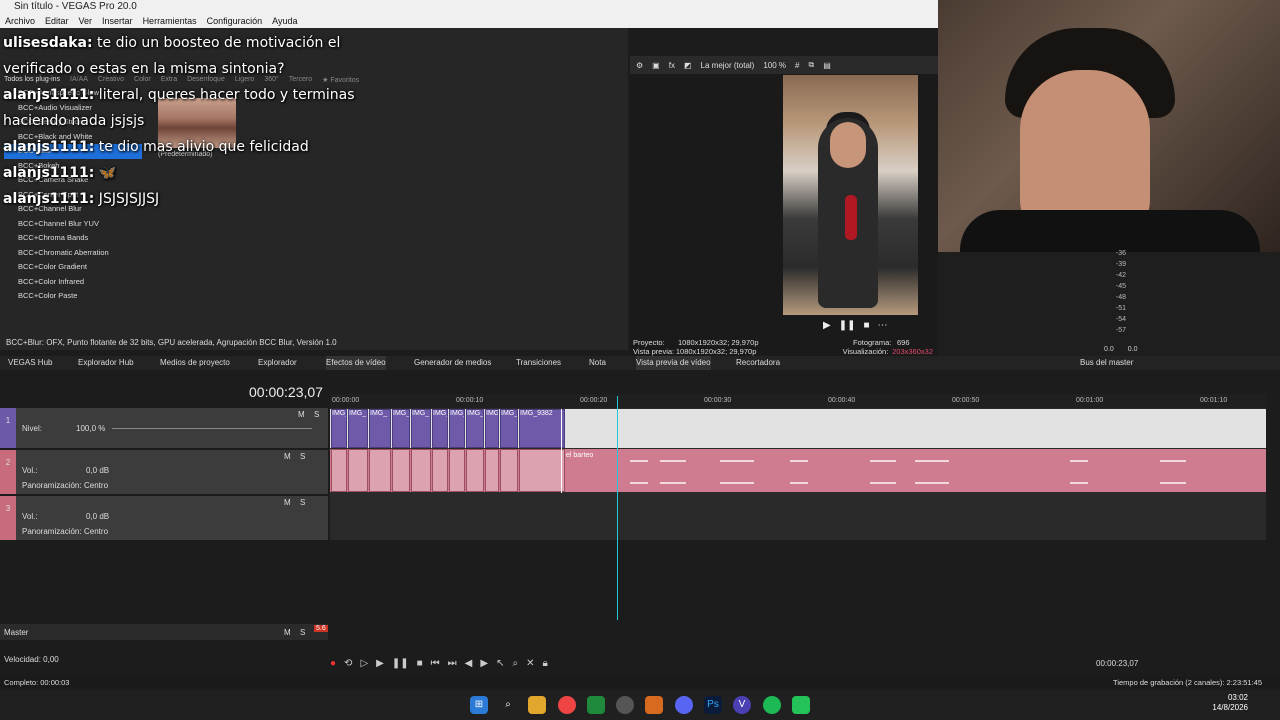 The width and height of the screenshot is (1280, 720). Describe the element at coordinates (284, 21) in the screenshot. I see `menu-6: Ayuda` at that location.